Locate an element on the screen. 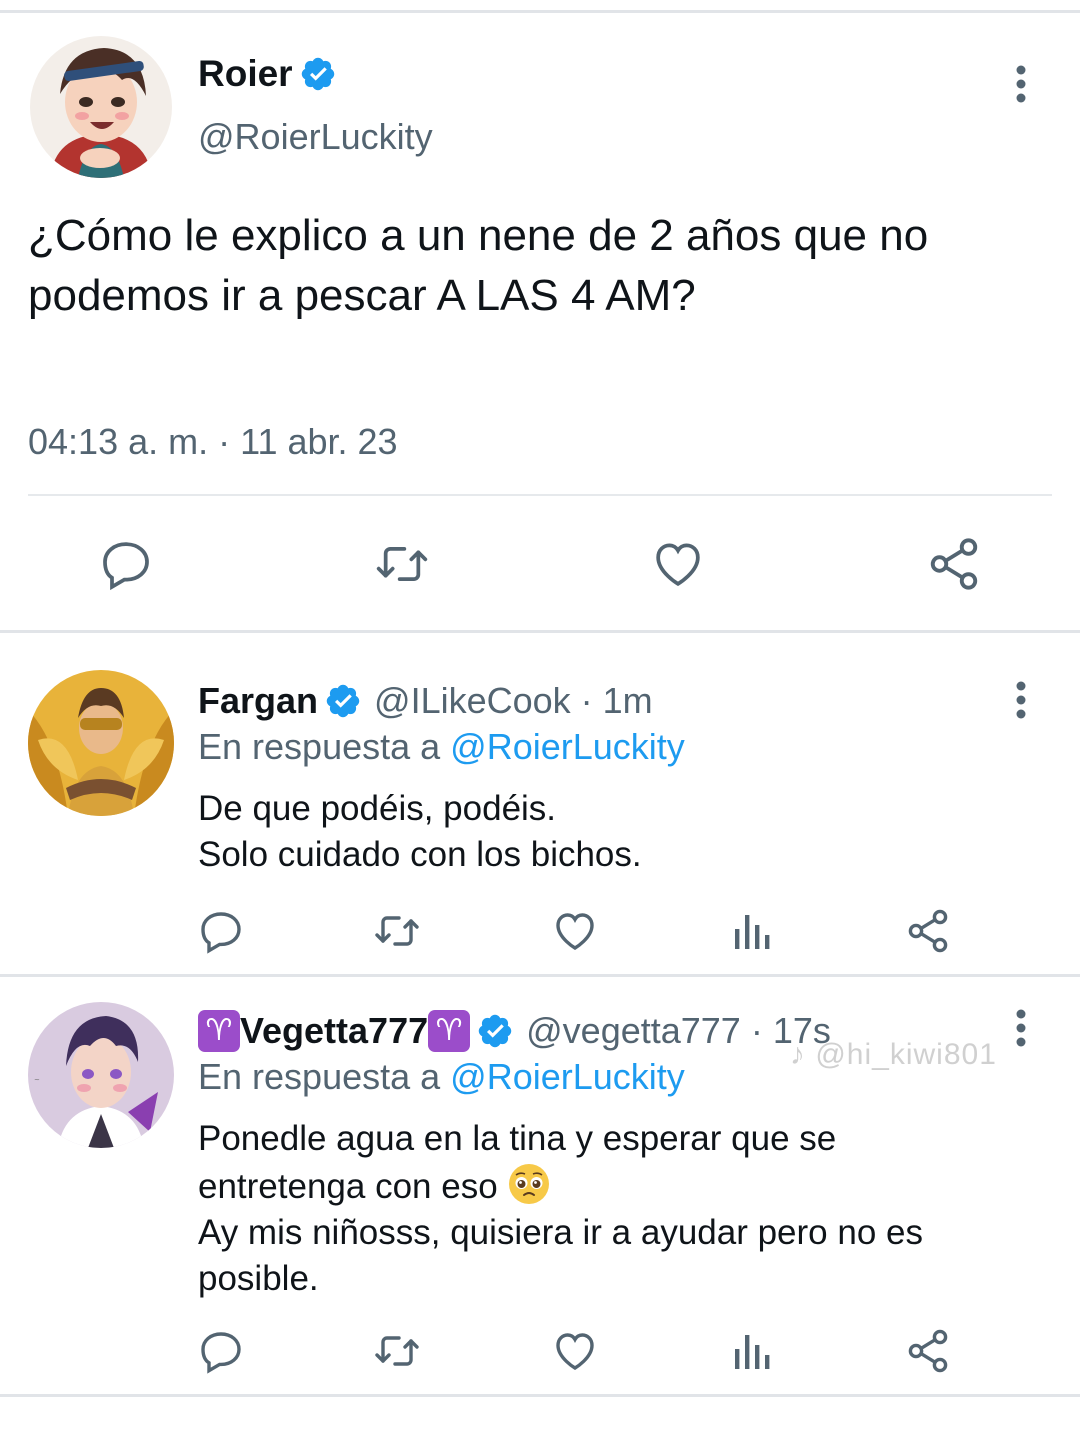 This screenshot has width=1080, height=1432. reply-text-line: Ponedle agua en la tina y esperar que se is located at coordinates (517, 1138).